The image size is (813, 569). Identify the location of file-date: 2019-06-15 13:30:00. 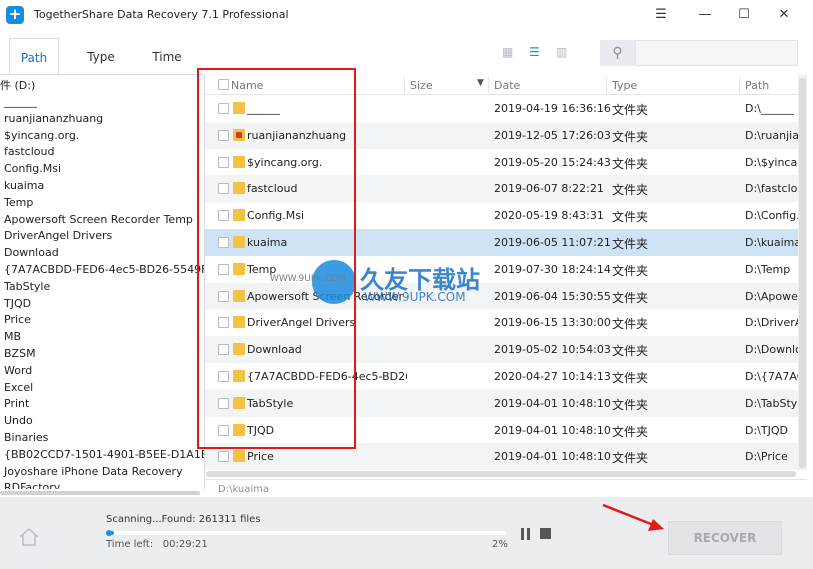
(552, 323).